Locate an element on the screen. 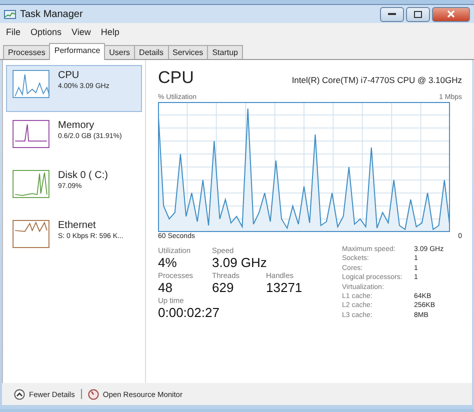 This screenshot has height=412, width=474. minimize-icon is located at coordinates (392, 14).